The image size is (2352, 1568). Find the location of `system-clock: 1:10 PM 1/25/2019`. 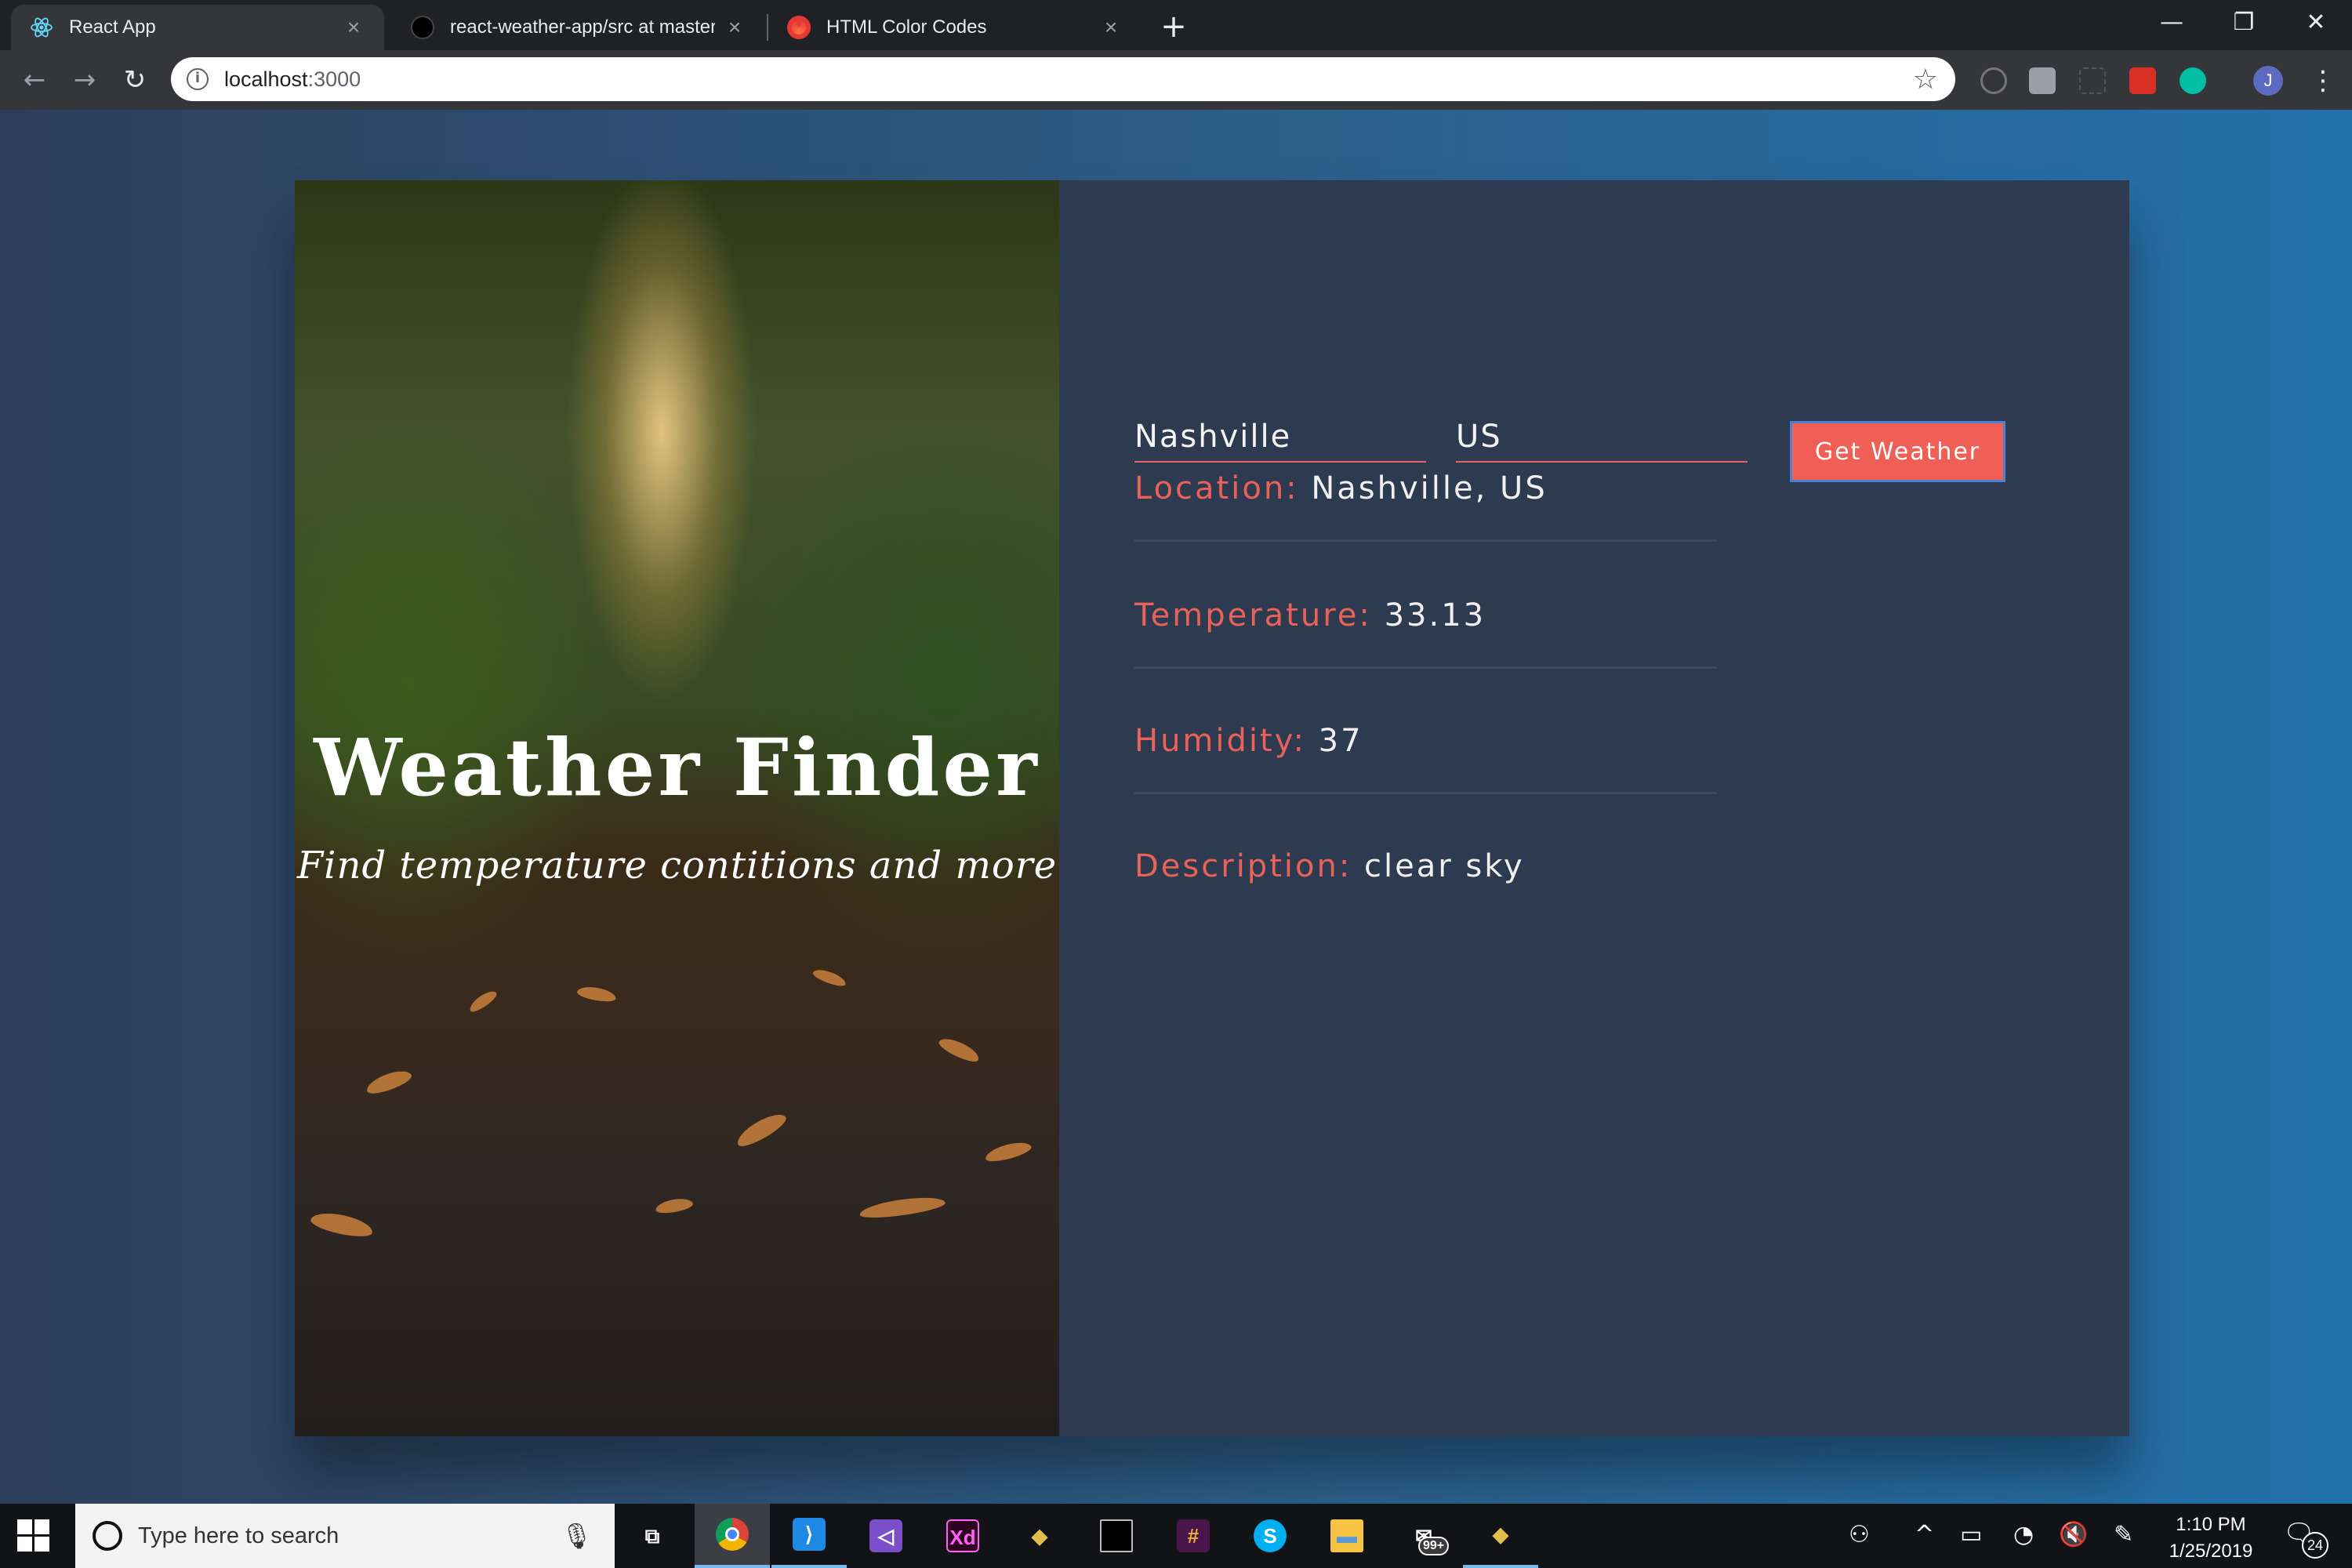

system-clock: 1:10 PM 1/25/2019 is located at coordinates (2211, 1538).